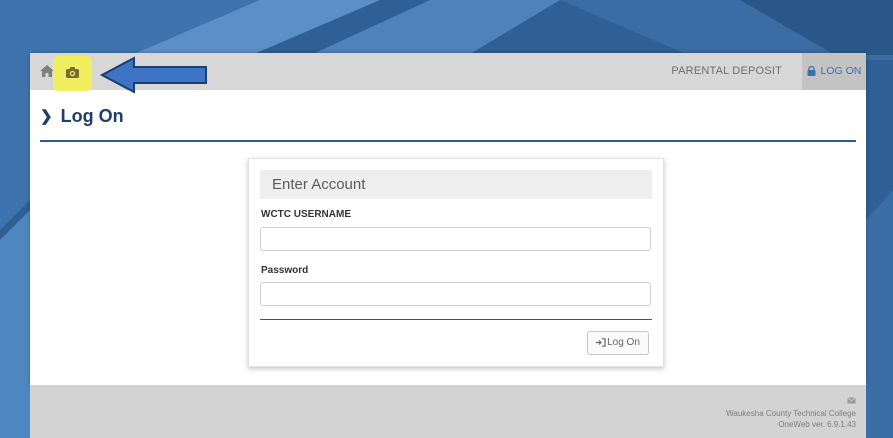 This screenshot has height=438, width=893. What do you see at coordinates (455, 239) in the screenshot?
I see `username-input` at bounding box center [455, 239].